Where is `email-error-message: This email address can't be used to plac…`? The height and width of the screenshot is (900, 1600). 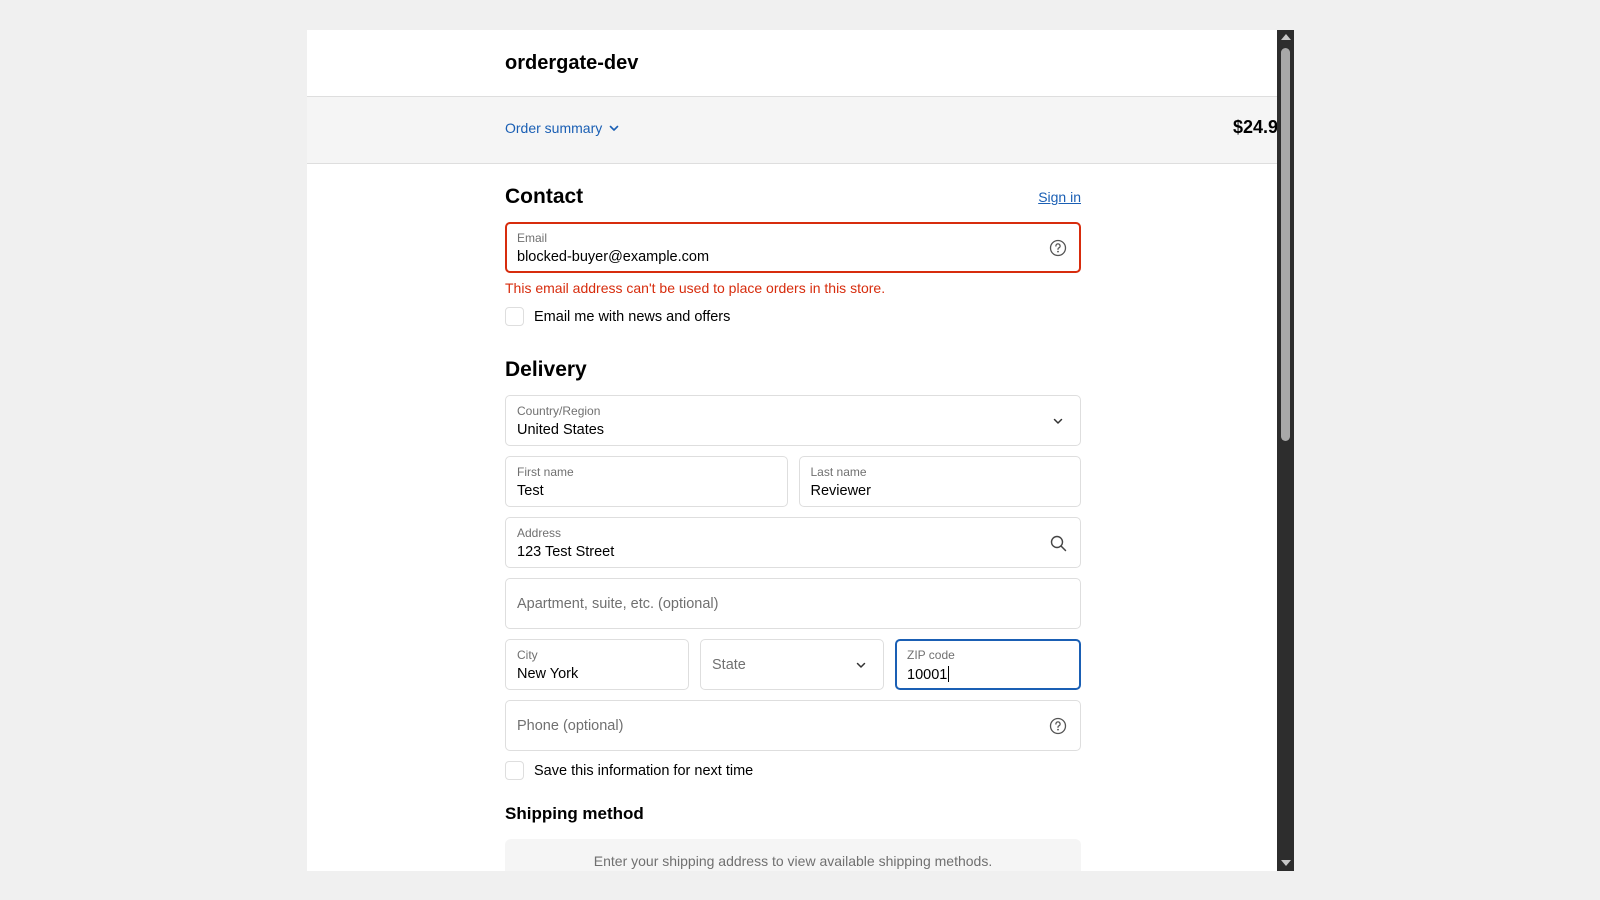
email-error-message: This email address can't be used to plac… is located at coordinates (695, 288).